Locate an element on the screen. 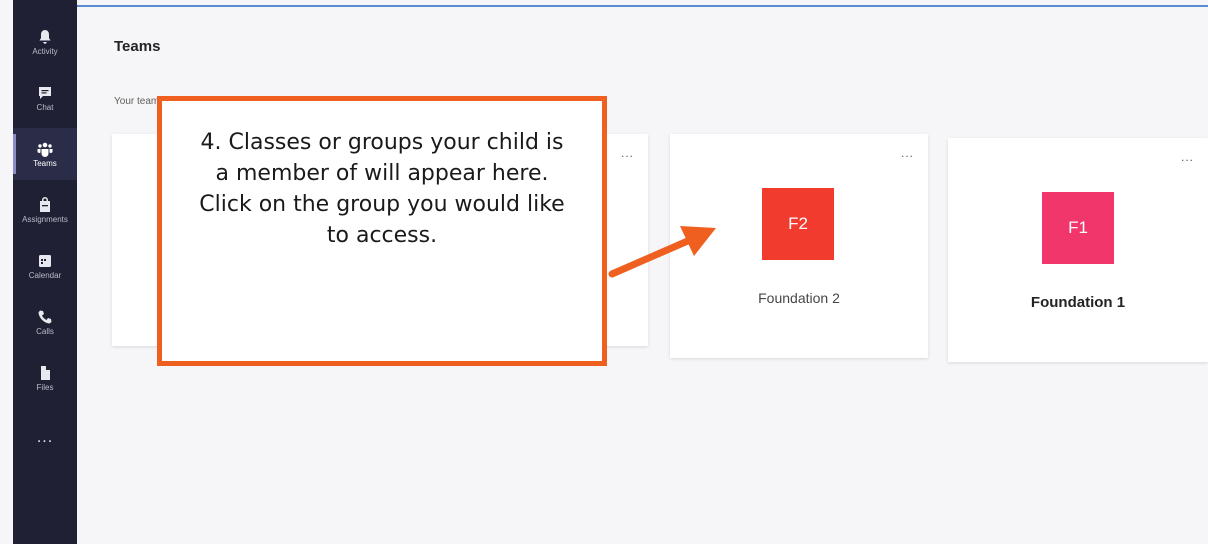  rail-label: Assignments is located at coordinates (45, 219).